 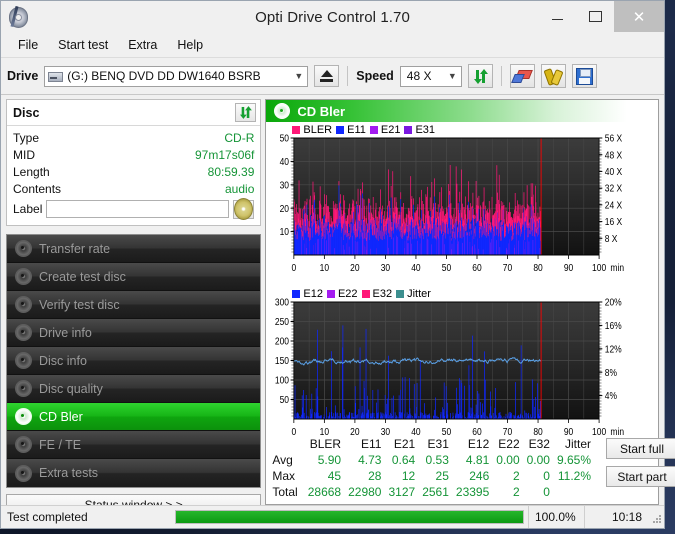 I want to click on disc-label-button, so click(x=244, y=209).